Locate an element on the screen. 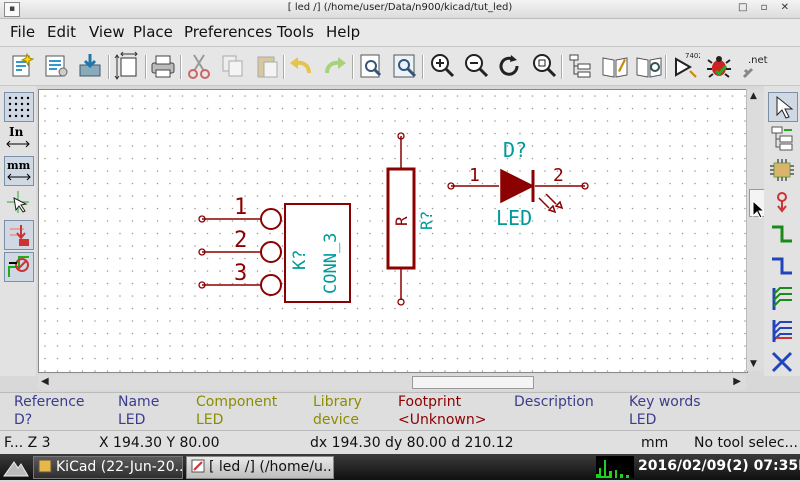  save-project-icon is located at coordinates (90, 66).